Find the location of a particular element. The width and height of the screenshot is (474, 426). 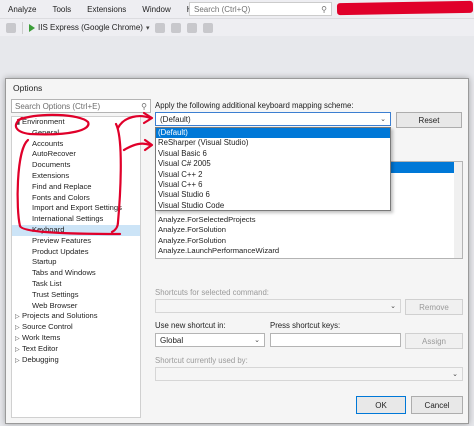

tree-item-label: General is located at coordinates (46, 132).